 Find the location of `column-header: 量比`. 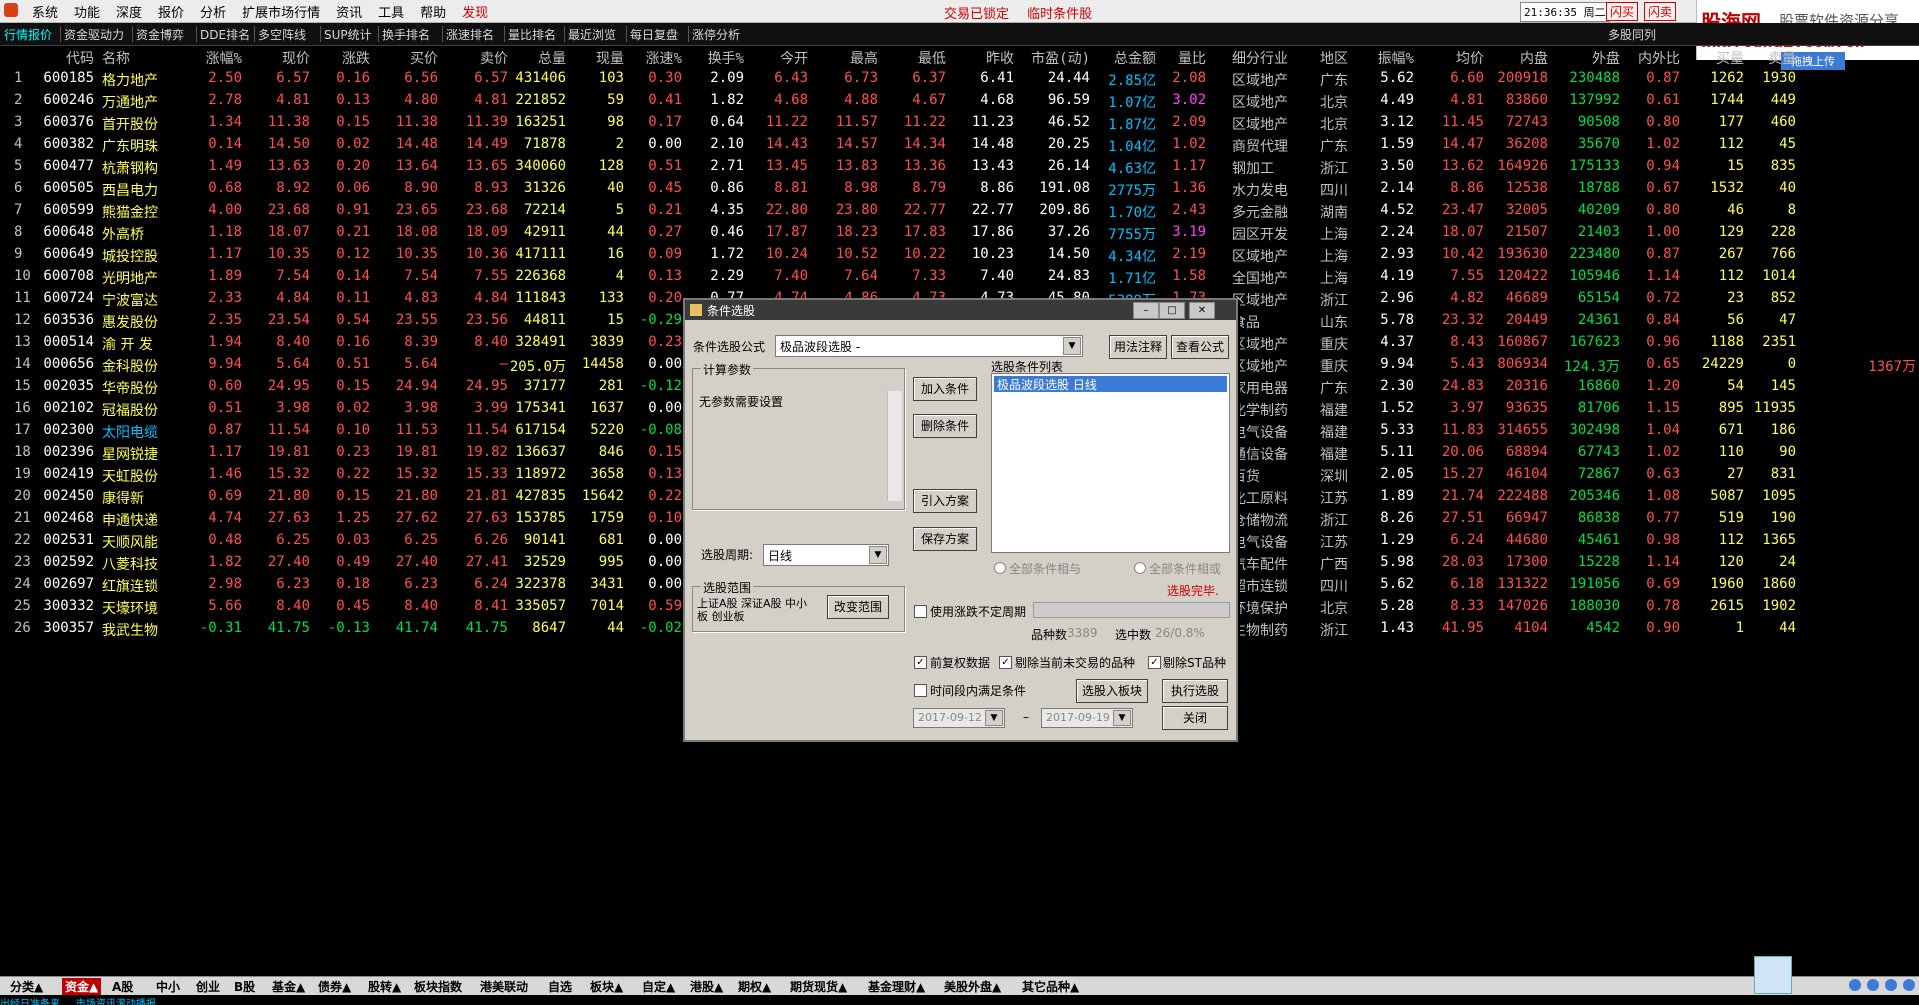

column-header: 量比 is located at coordinates (1192, 58).